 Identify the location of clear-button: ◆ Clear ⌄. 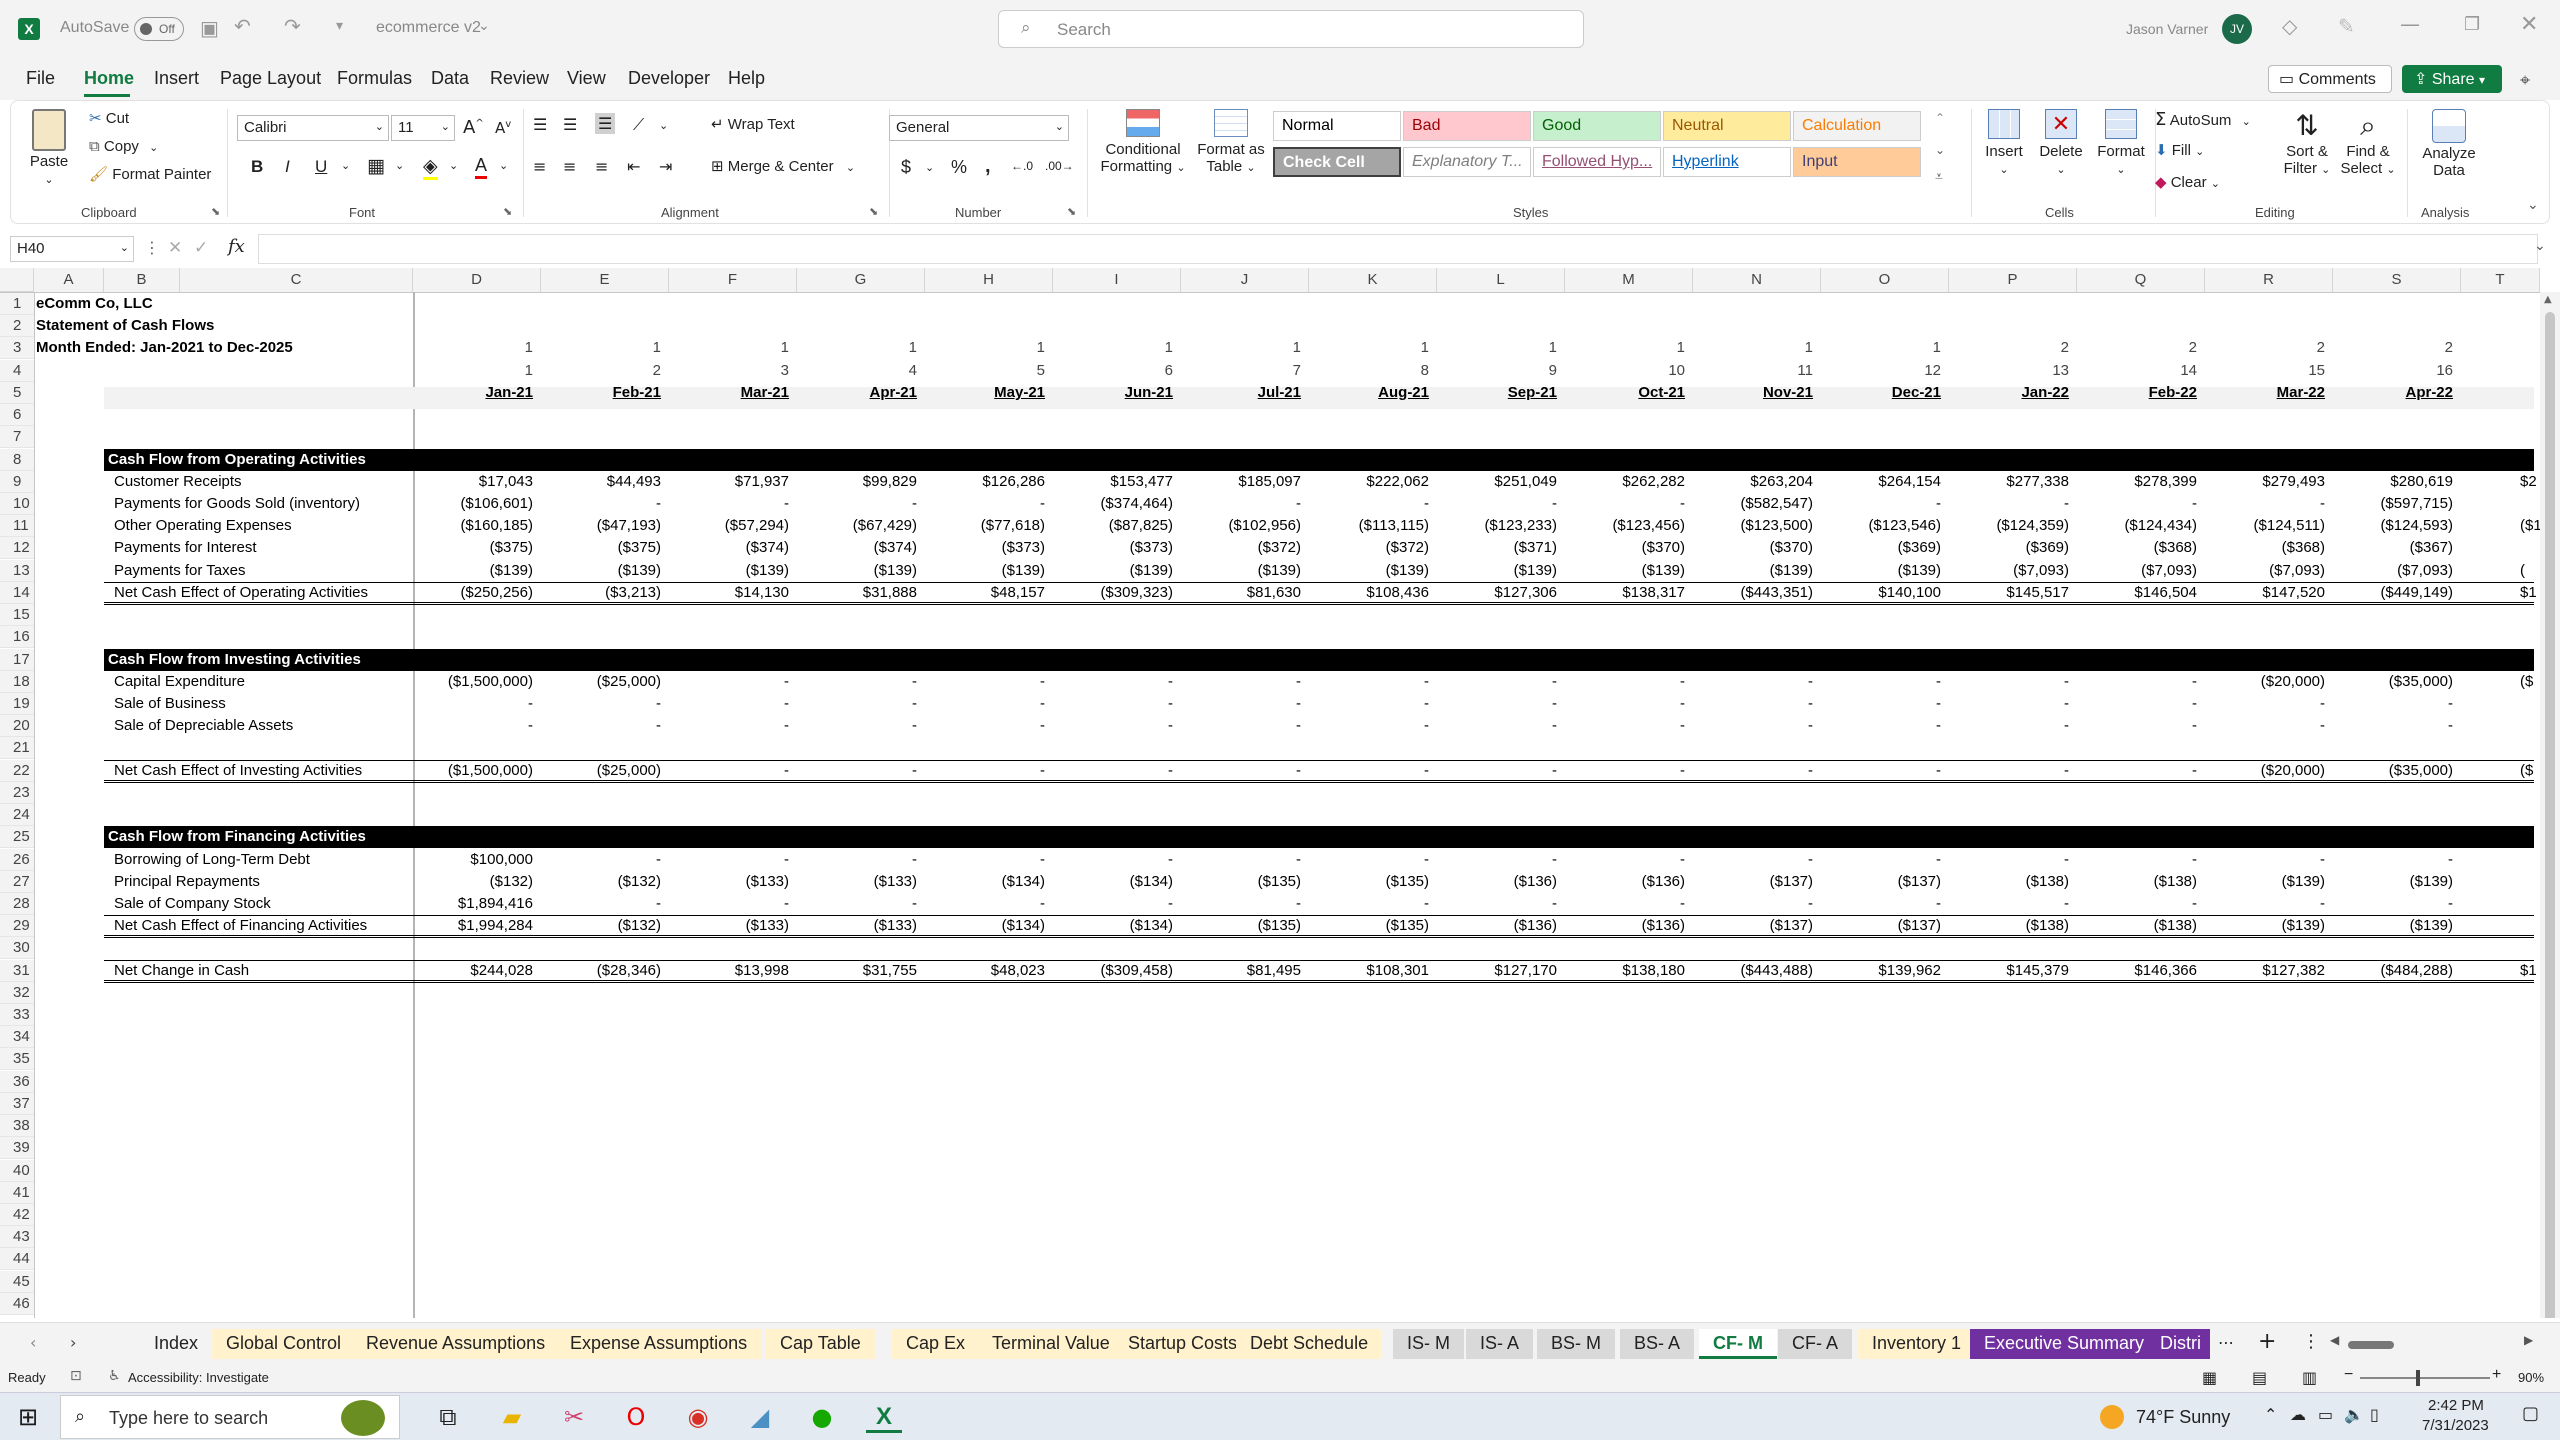
(2187, 182).